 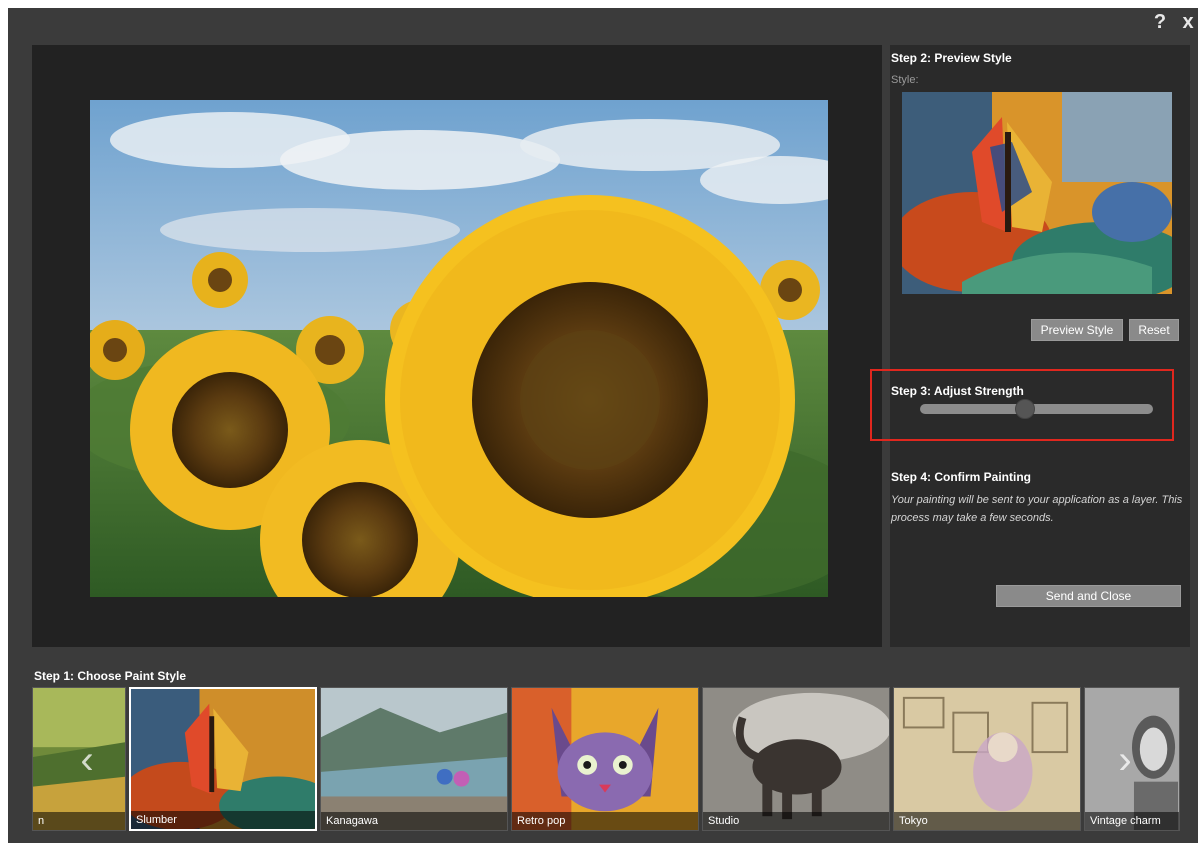 What do you see at coordinates (1088, 596) in the screenshot?
I see `send-and-close-button: Send and Close` at bounding box center [1088, 596].